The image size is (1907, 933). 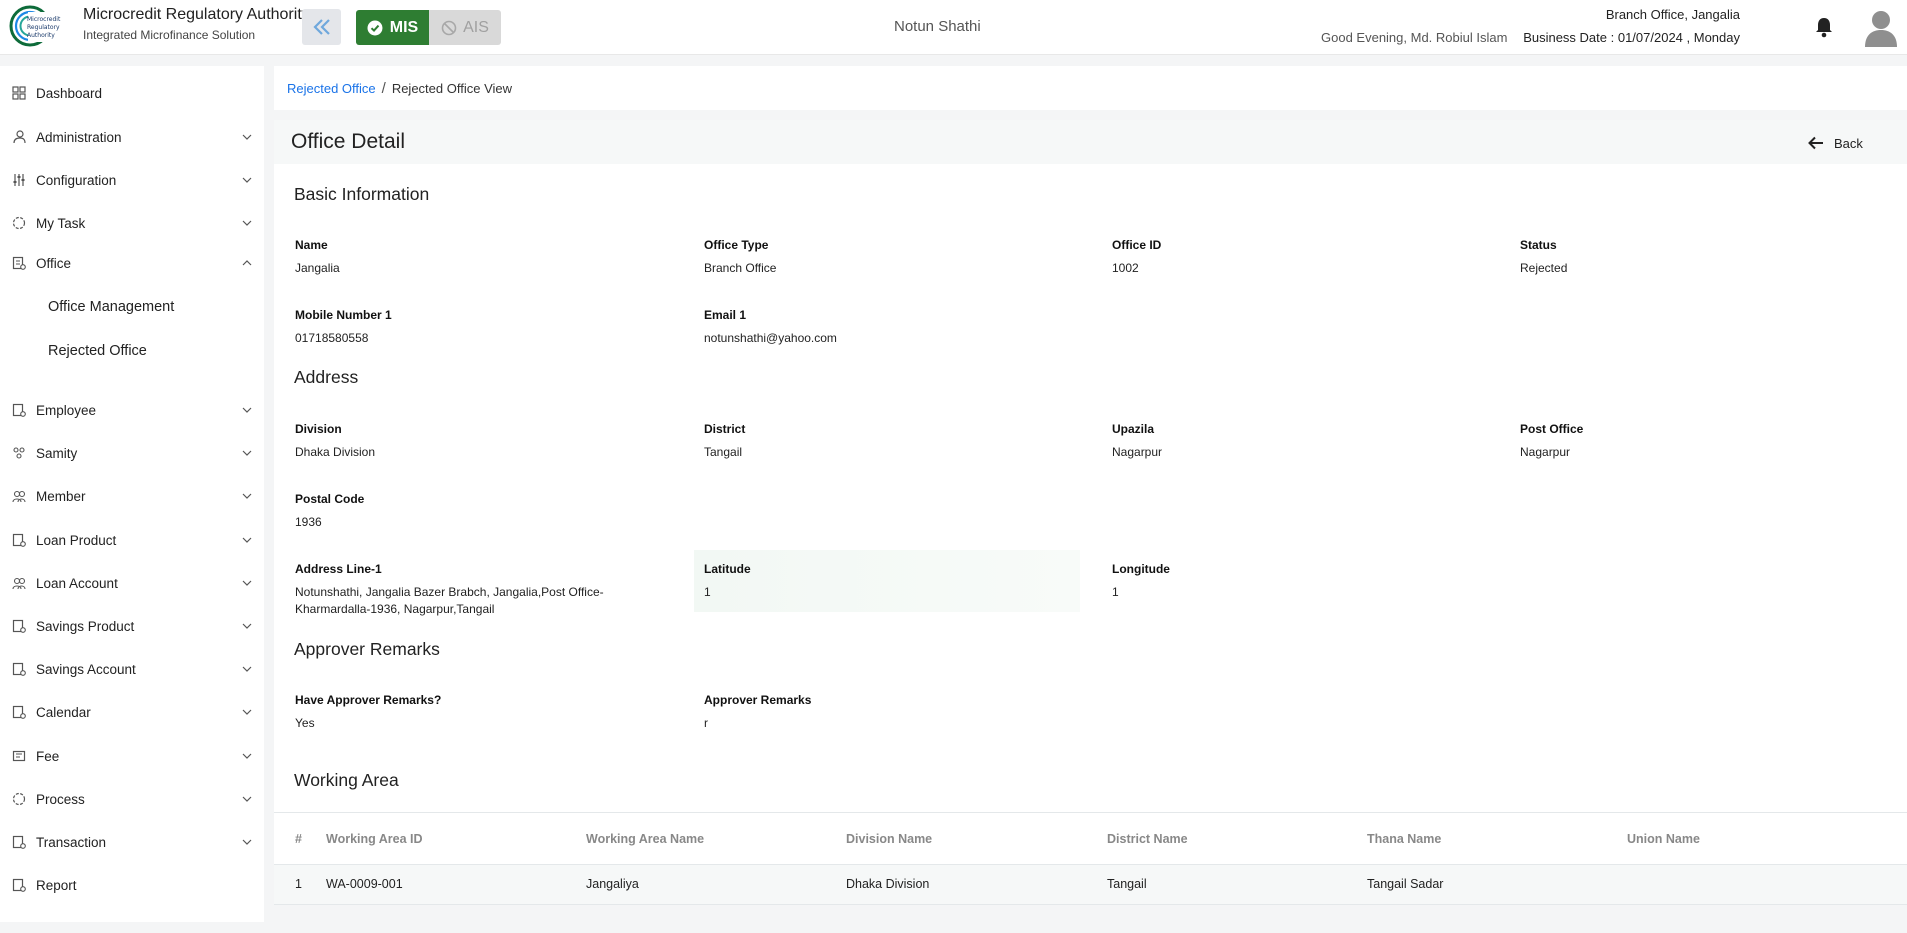 I want to click on sidebar-item-label: Loan Account, so click(x=77, y=583).